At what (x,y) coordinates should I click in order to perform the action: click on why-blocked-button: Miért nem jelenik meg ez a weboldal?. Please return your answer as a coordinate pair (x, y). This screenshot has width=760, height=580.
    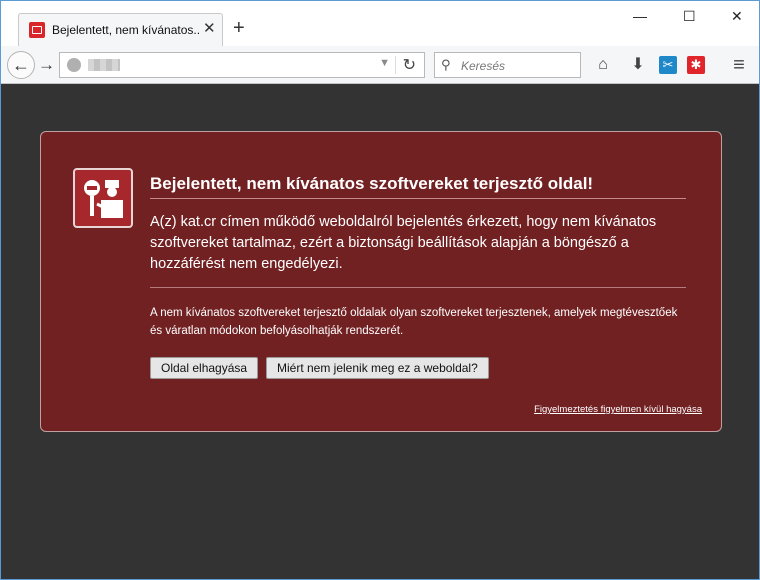
    Looking at the image, I should click on (377, 368).